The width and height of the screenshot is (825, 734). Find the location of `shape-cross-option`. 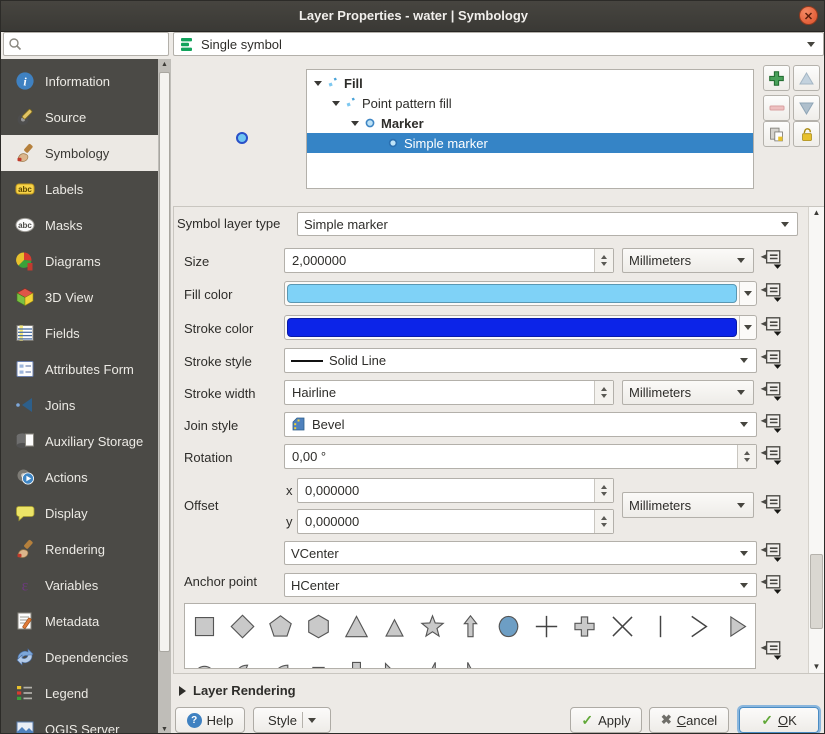

shape-cross-option is located at coordinates (546, 626).